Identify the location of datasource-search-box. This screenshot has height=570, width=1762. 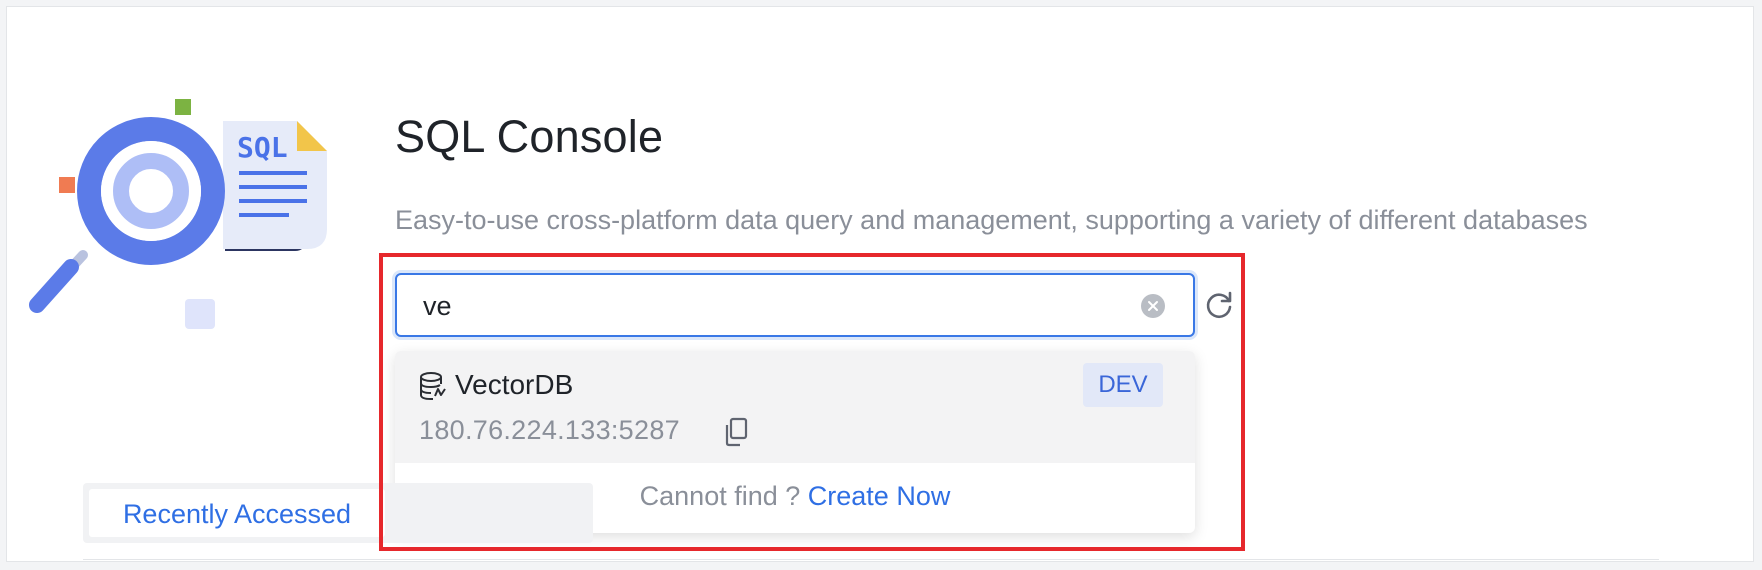
(795, 305).